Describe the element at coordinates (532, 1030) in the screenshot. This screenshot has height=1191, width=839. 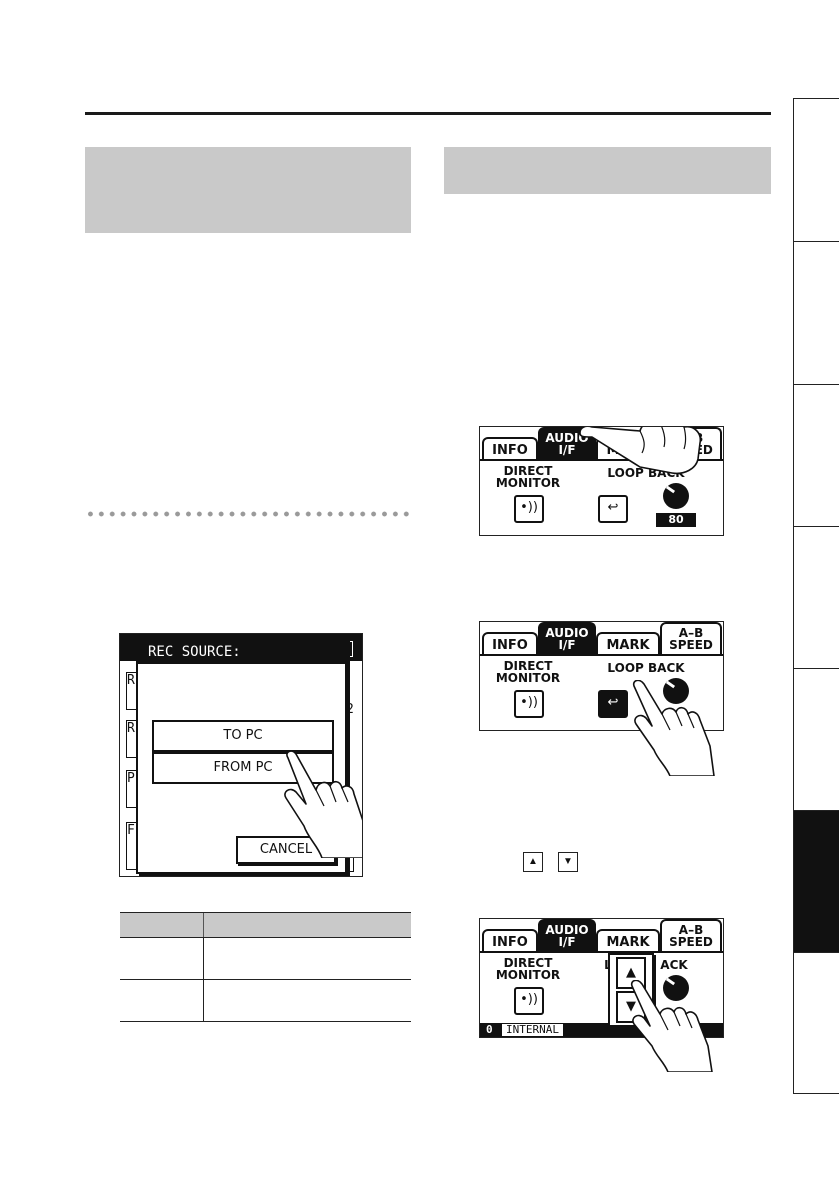
I see `status-text: INTERNAL` at that location.